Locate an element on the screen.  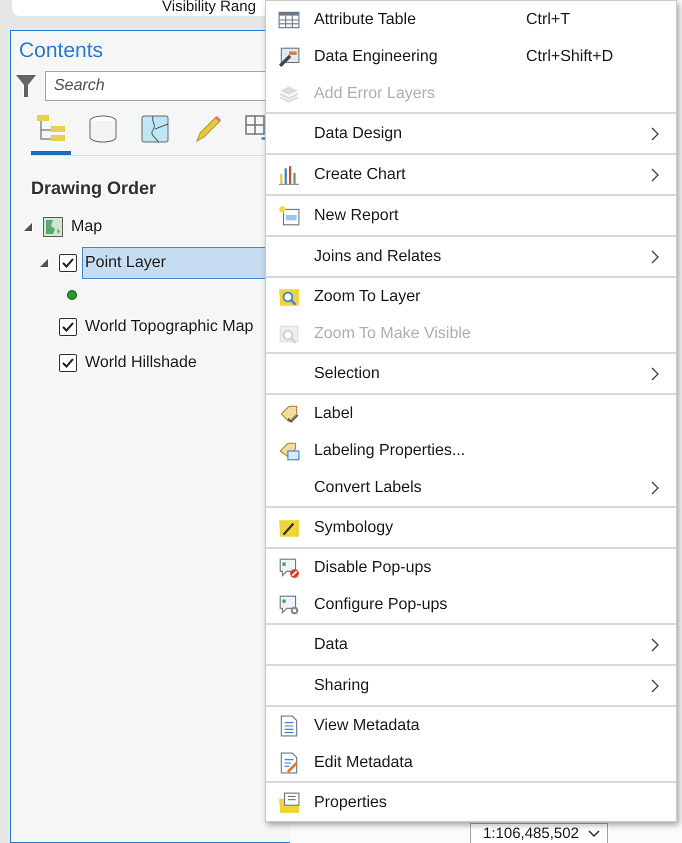
menu-item: Convert Labels is located at coordinates (471, 487).